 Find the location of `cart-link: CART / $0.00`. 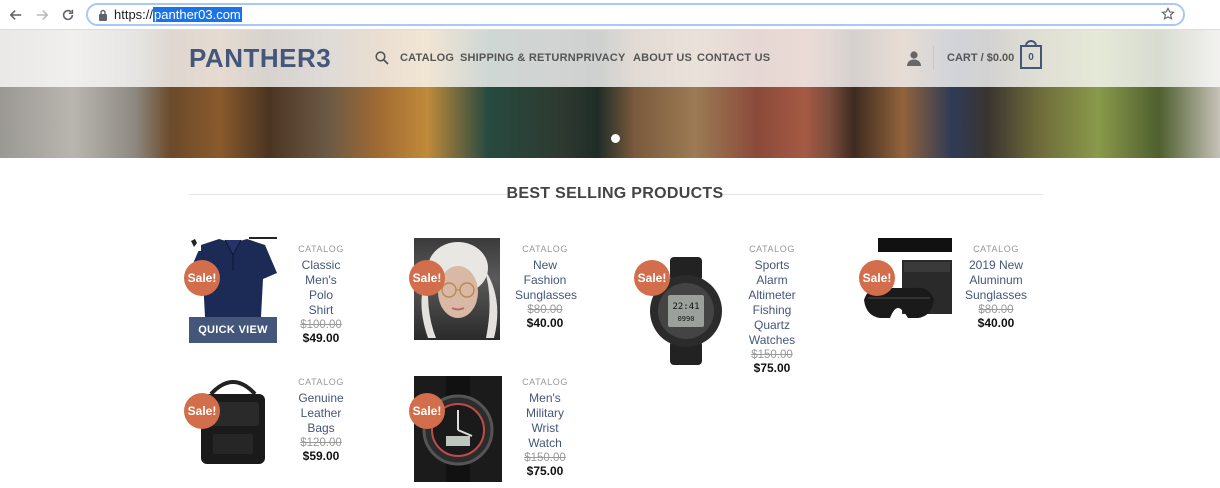

cart-link: CART / $0.00 is located at coordinates (980, 58).